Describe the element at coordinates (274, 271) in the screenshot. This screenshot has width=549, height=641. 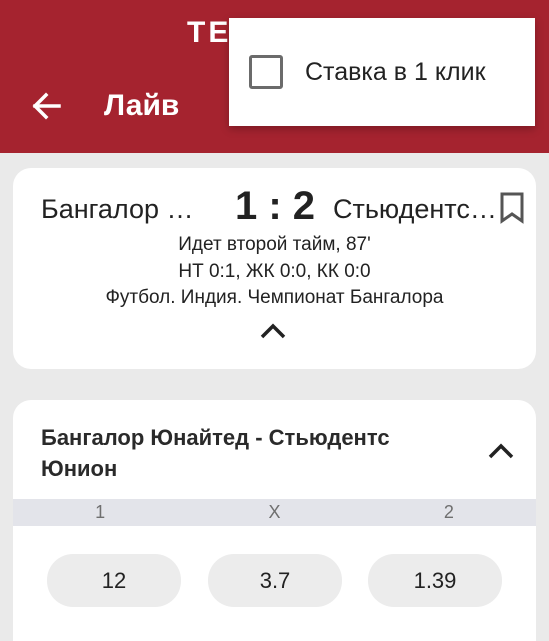
I see `match-stats: НТ 0:1, ЖК 0:0, КК 0:0` at that location.